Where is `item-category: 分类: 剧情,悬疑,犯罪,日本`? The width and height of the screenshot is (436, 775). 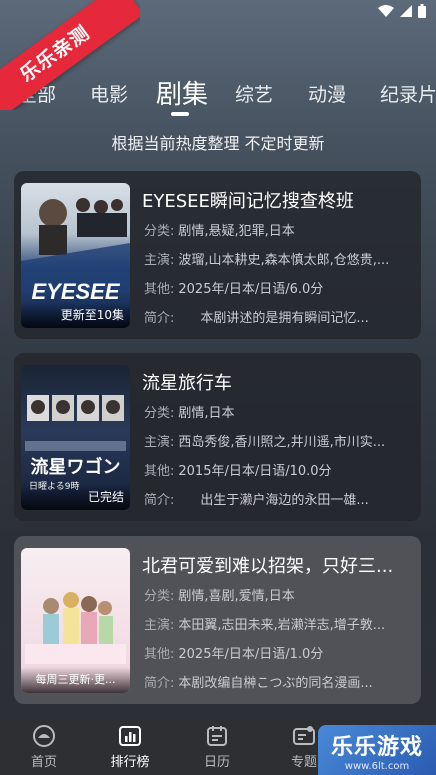 item-category: 分类: 剧情,悬疑,犯罪,日本 is located at coordinates (278, 229).